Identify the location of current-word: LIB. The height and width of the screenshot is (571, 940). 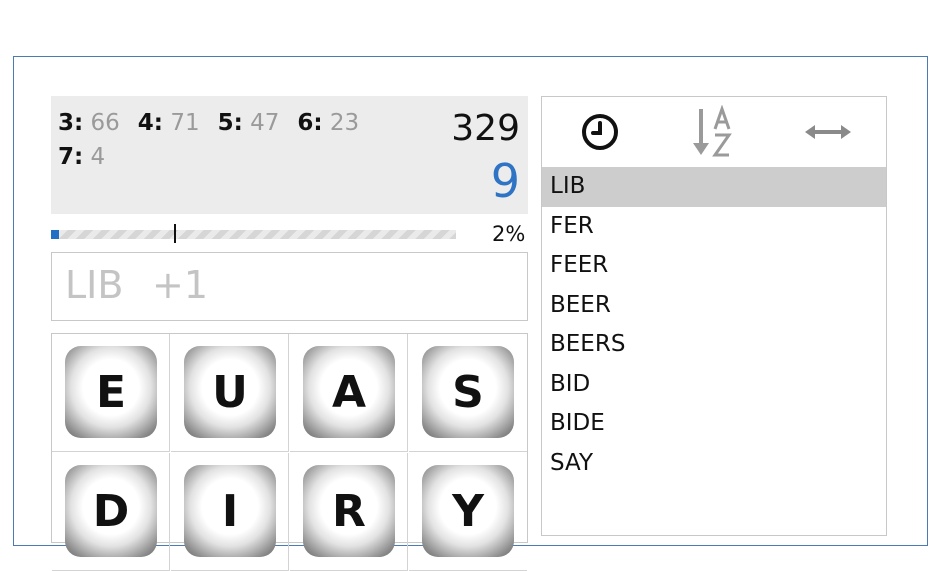
(94, 285).